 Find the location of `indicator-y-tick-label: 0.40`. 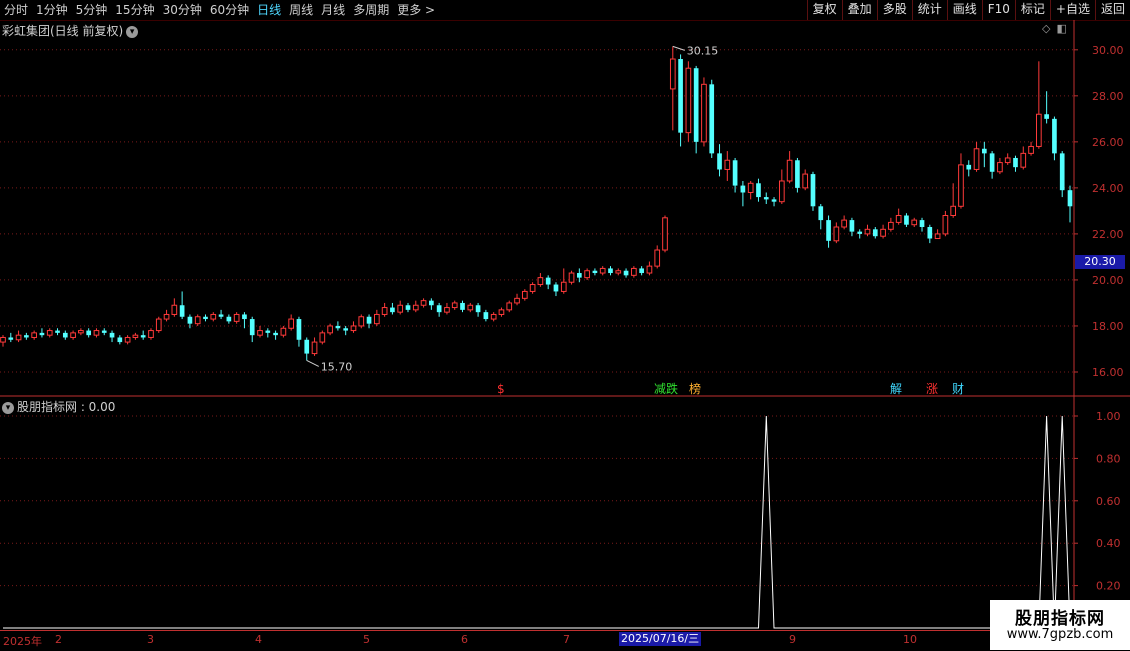

indicator-y-tick-label: 0.40 is located at coordinates (1108, 543).